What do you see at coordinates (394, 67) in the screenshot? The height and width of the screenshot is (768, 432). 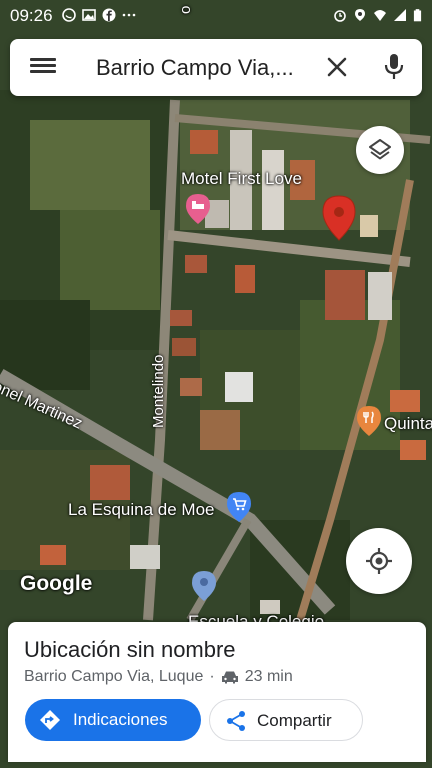 I see `microphone-icon` at bounding box center [394, 67].